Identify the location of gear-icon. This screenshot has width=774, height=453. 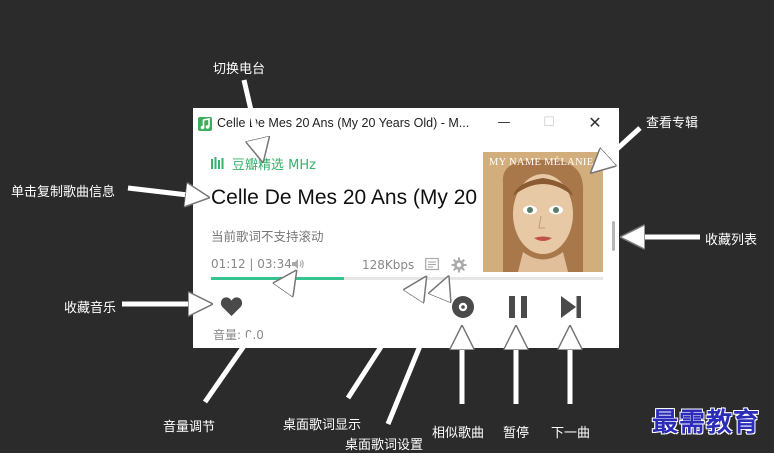
(459, 265).